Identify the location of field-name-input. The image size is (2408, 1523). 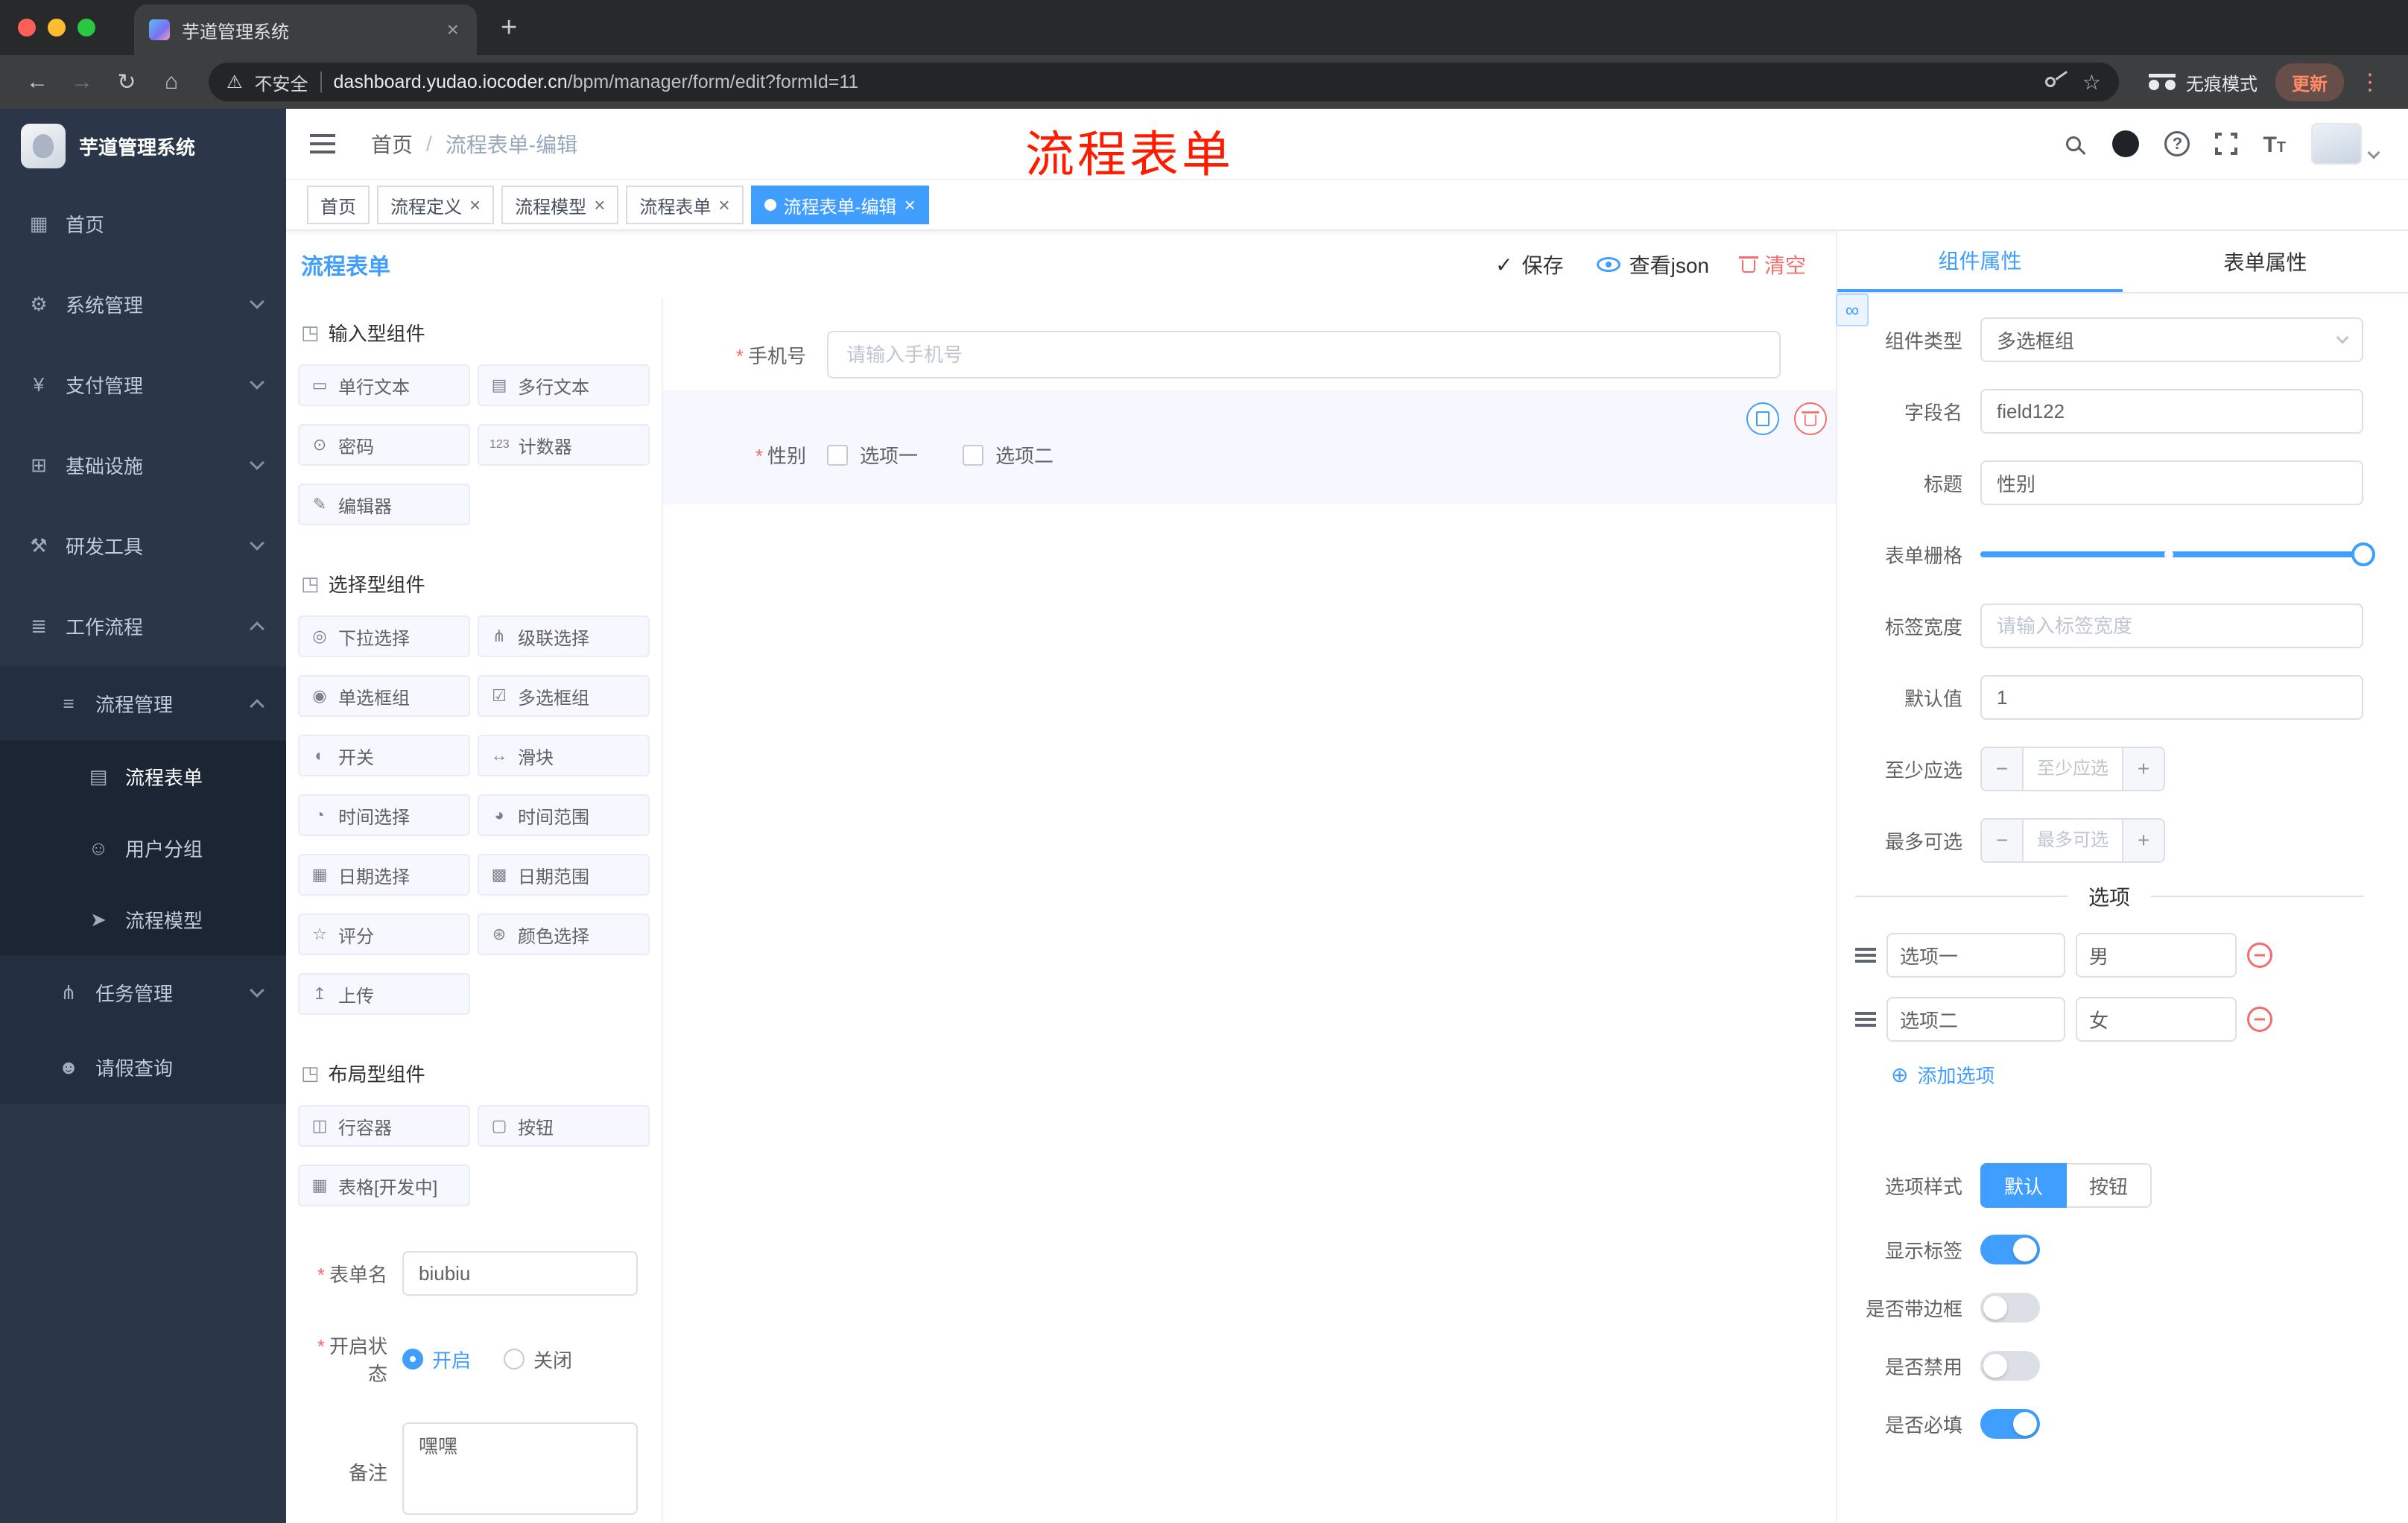
(2171, 412).